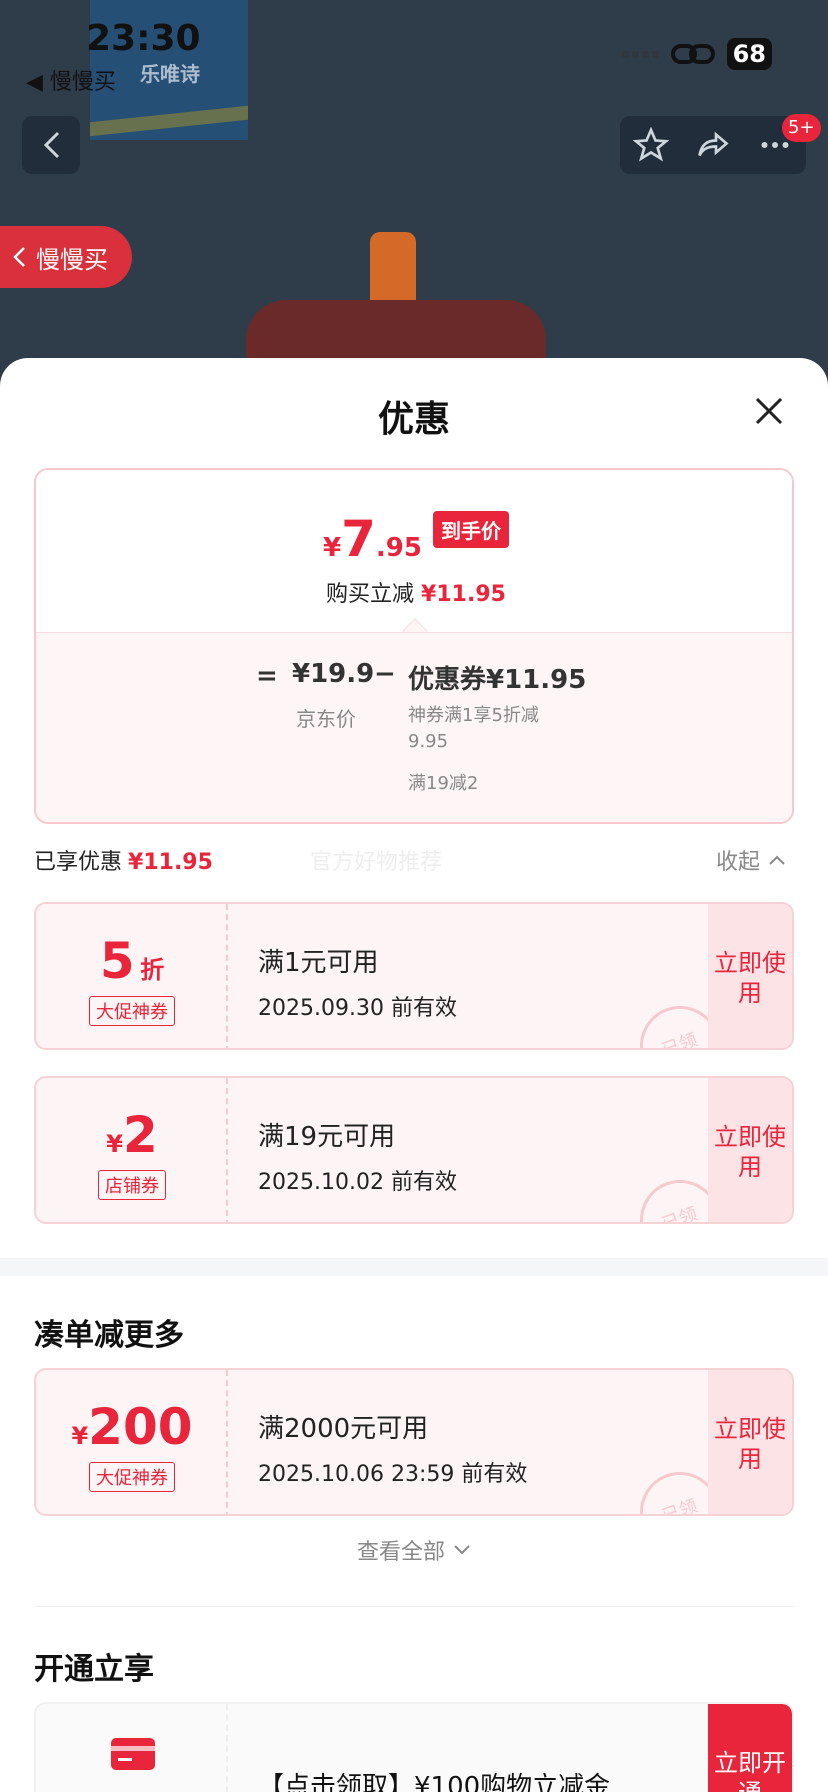 This screenshot has width=828, height=1792. Describe the element at coordinates (471, 529) in the screenshot. I see `final-price-tag: 到手价` at that location.